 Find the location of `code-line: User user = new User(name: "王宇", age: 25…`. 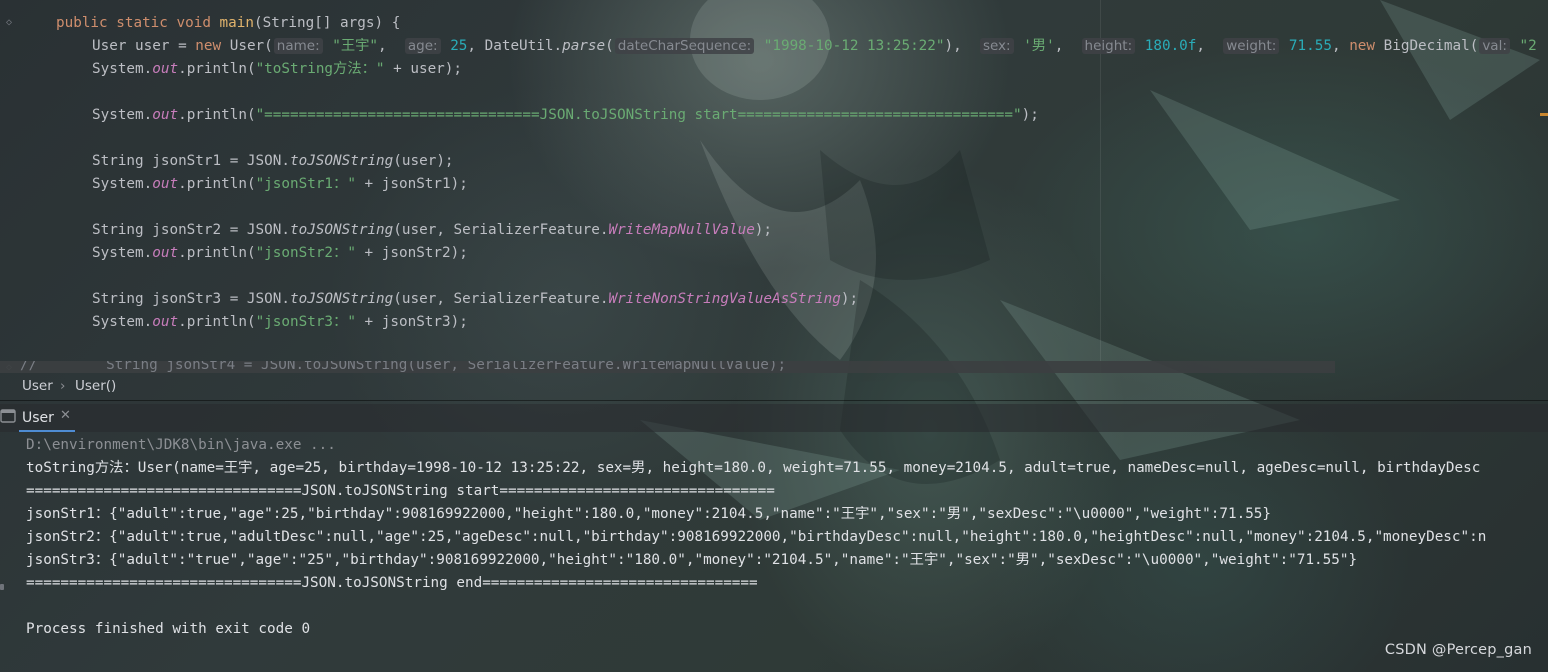

code-line: User user = new User(name: "王宇", age: 25… is located at coordinates (814, 46).